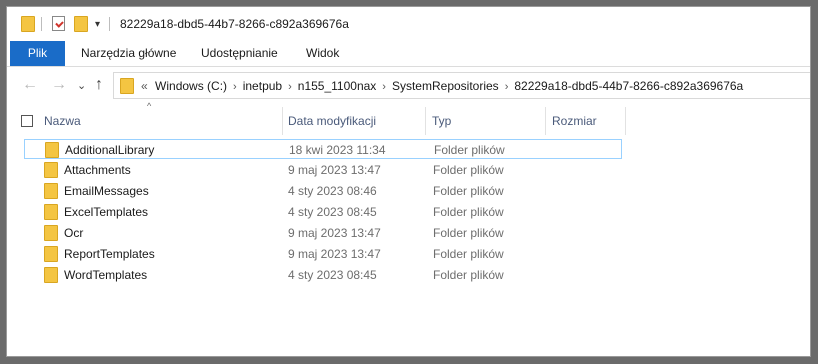 The image size is (818, 364). Describe the element at coordinates (128, 53) in the screenshot. I see `tab-home: Narzędzia główne` at that location.